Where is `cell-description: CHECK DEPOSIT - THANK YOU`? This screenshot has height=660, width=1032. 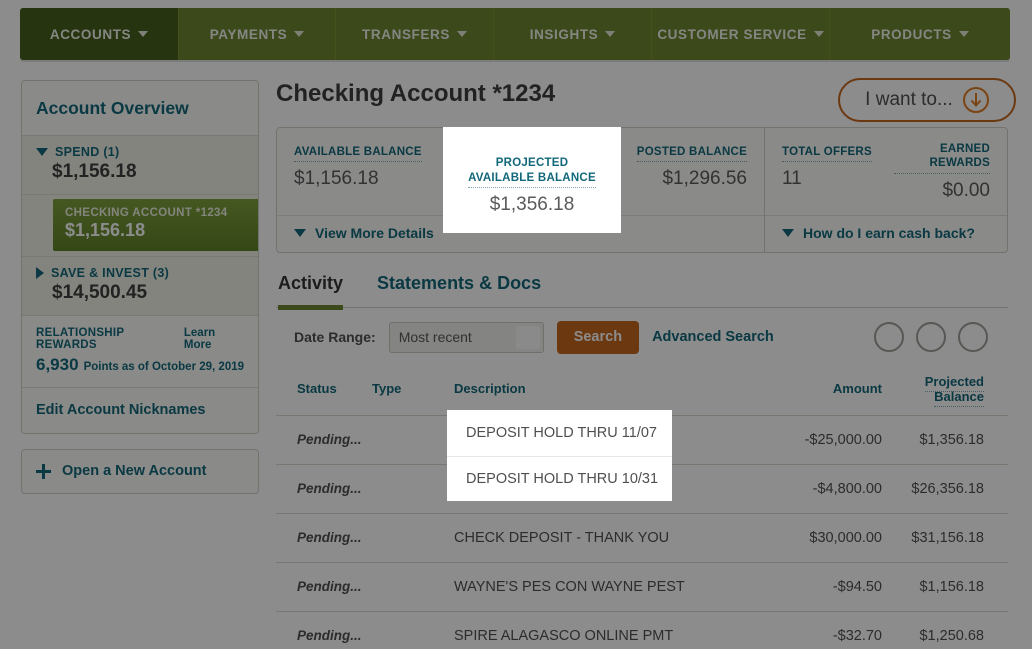
cell-description: CHECK DEPOSIT - THANK YOU is located at coordinates (602, 537).